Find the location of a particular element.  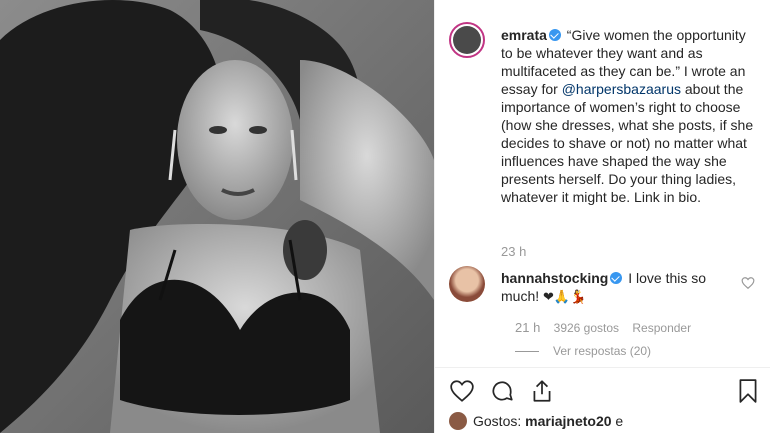

comment-time: 21 h is located at coordinates (527, 327).